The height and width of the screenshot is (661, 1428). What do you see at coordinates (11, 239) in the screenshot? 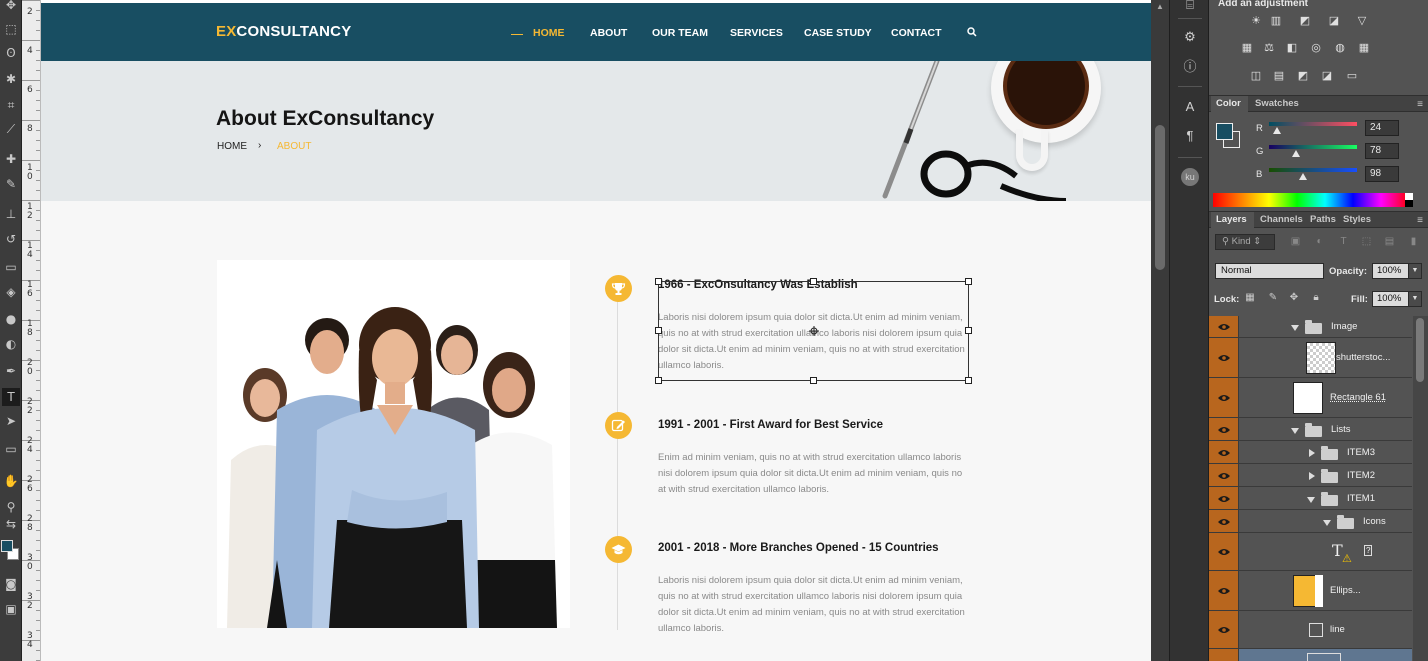
I see `history-brush-tool: ↺` at bounding box center [11, 239].